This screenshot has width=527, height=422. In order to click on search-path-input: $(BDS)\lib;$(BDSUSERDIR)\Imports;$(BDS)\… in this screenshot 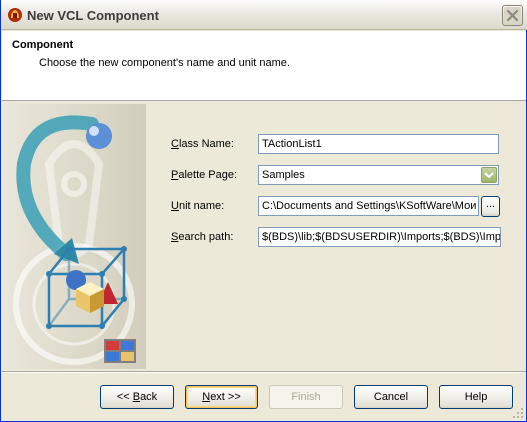, I will do `click(379, 237)`.